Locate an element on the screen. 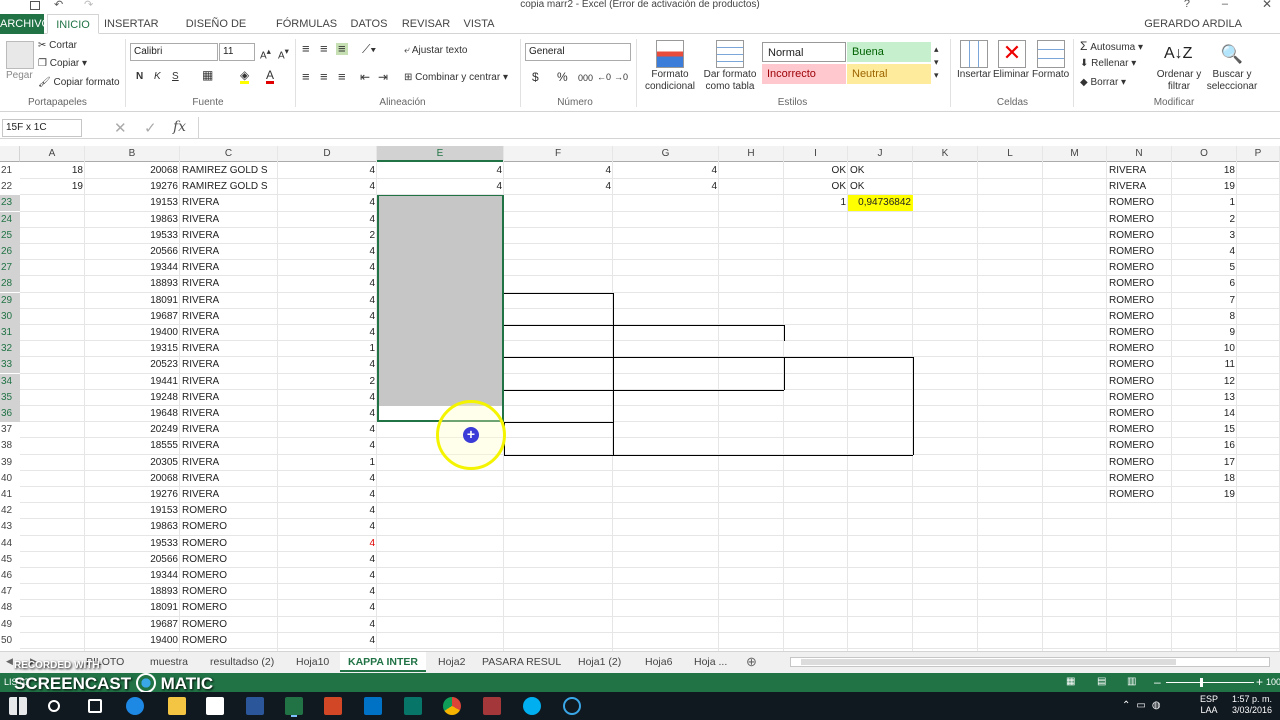  row-header-28: 28 is located at coordinates (10, 284).